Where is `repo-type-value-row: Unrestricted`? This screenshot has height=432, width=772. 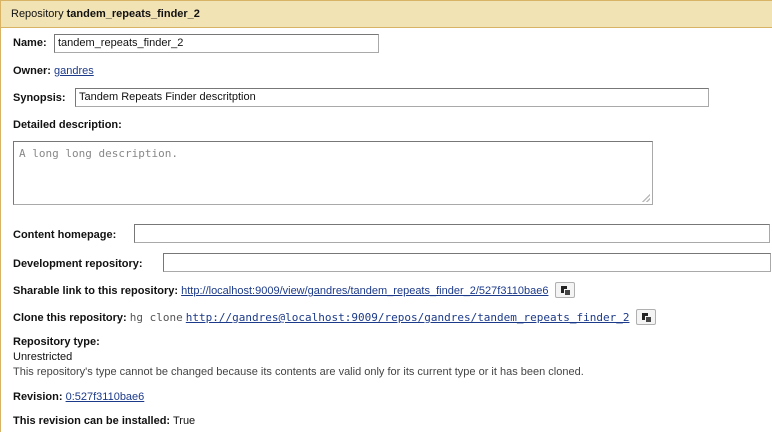 repo-type-value-row: Unrestricted is located at coordinates (42, 357).